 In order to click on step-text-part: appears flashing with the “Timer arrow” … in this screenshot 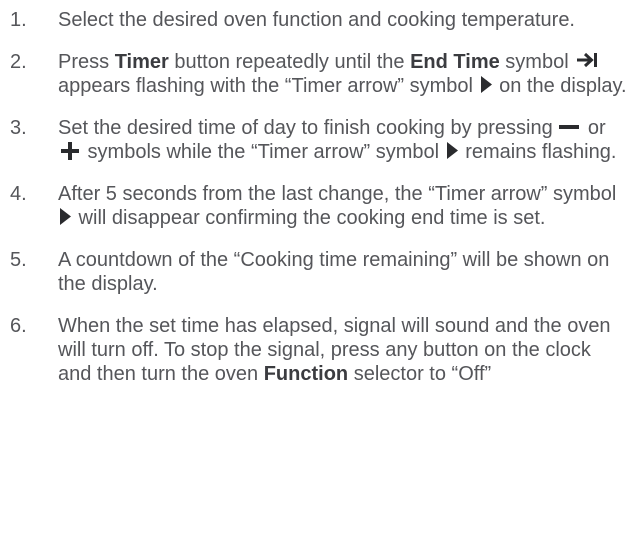, I will do `click(268, 86)`.